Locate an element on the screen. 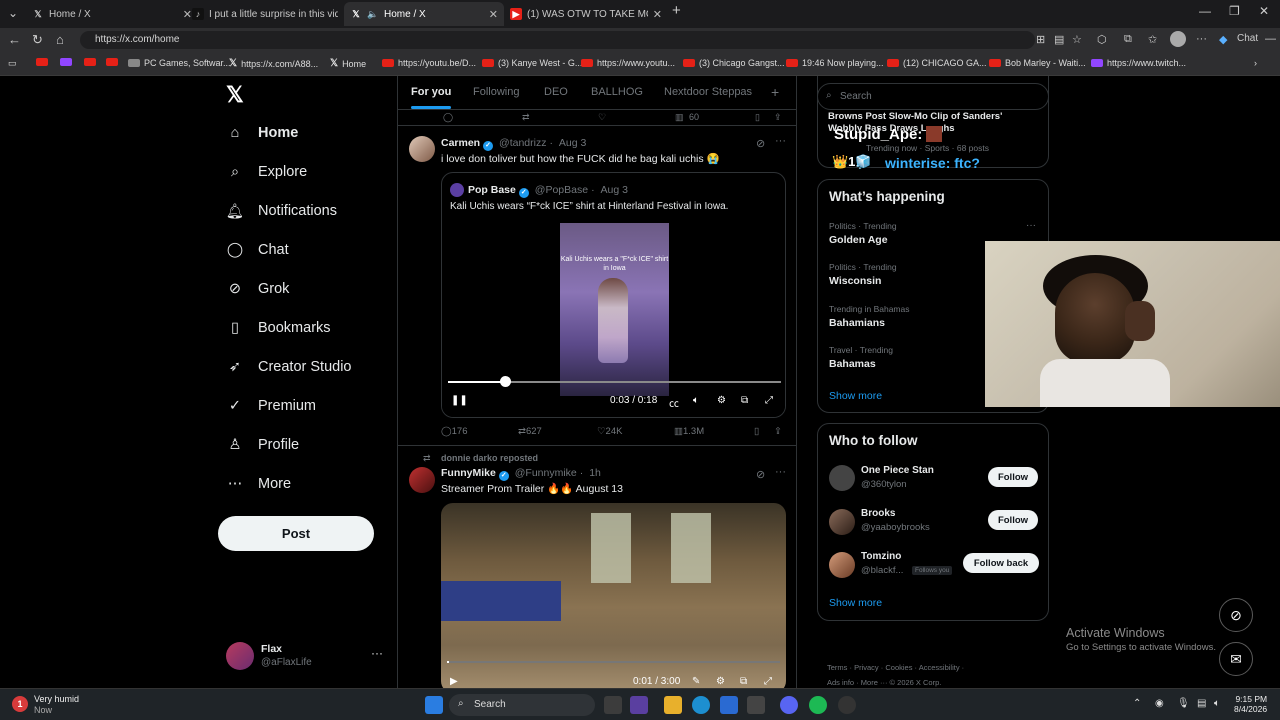 The height and width of the screenshot is (720, 1280). tab-deo: DEO is located at coordinates (556, 92).